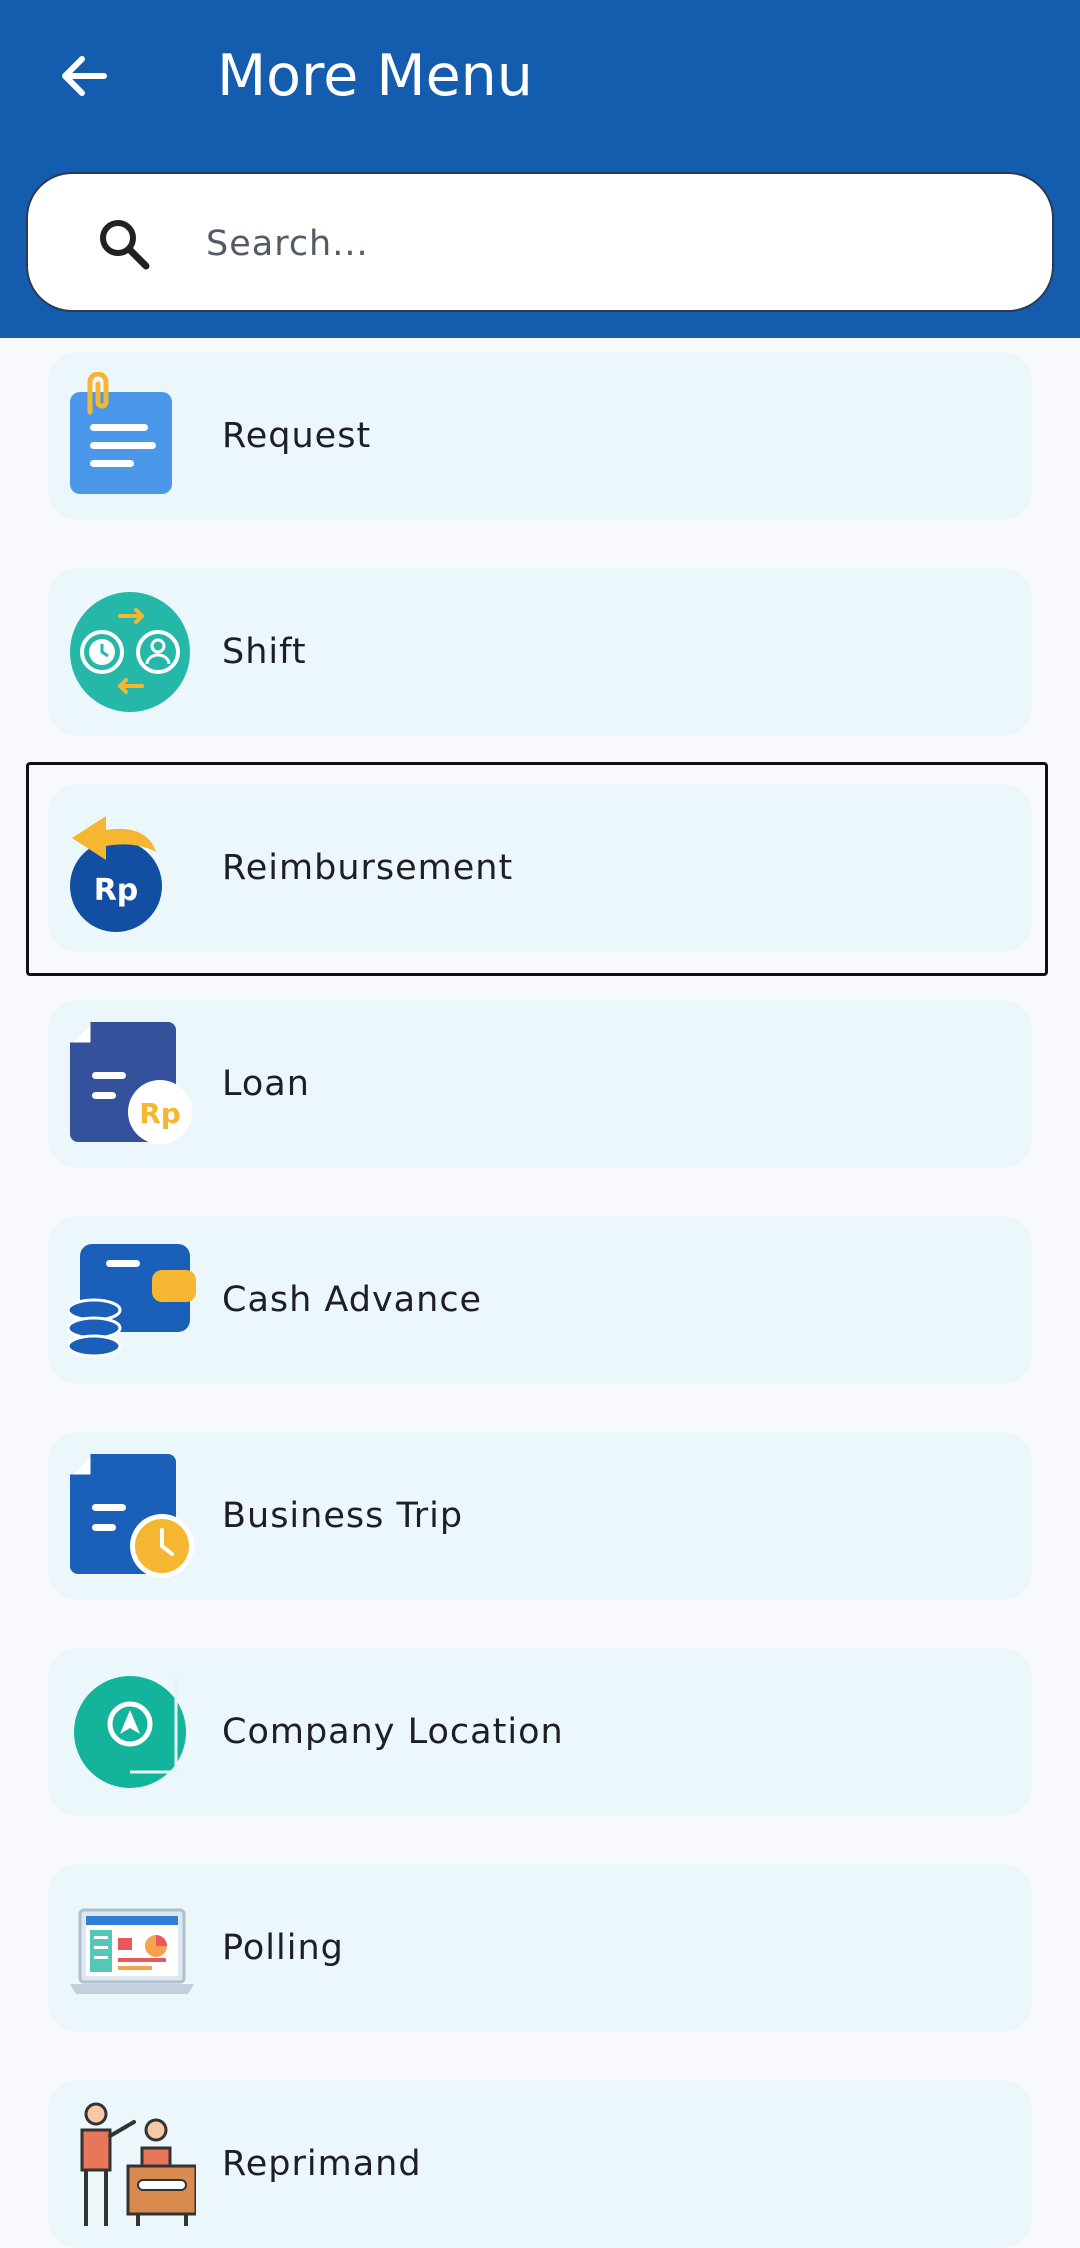  I want to click on menu-item-label: Polling, so click(283, 1948).